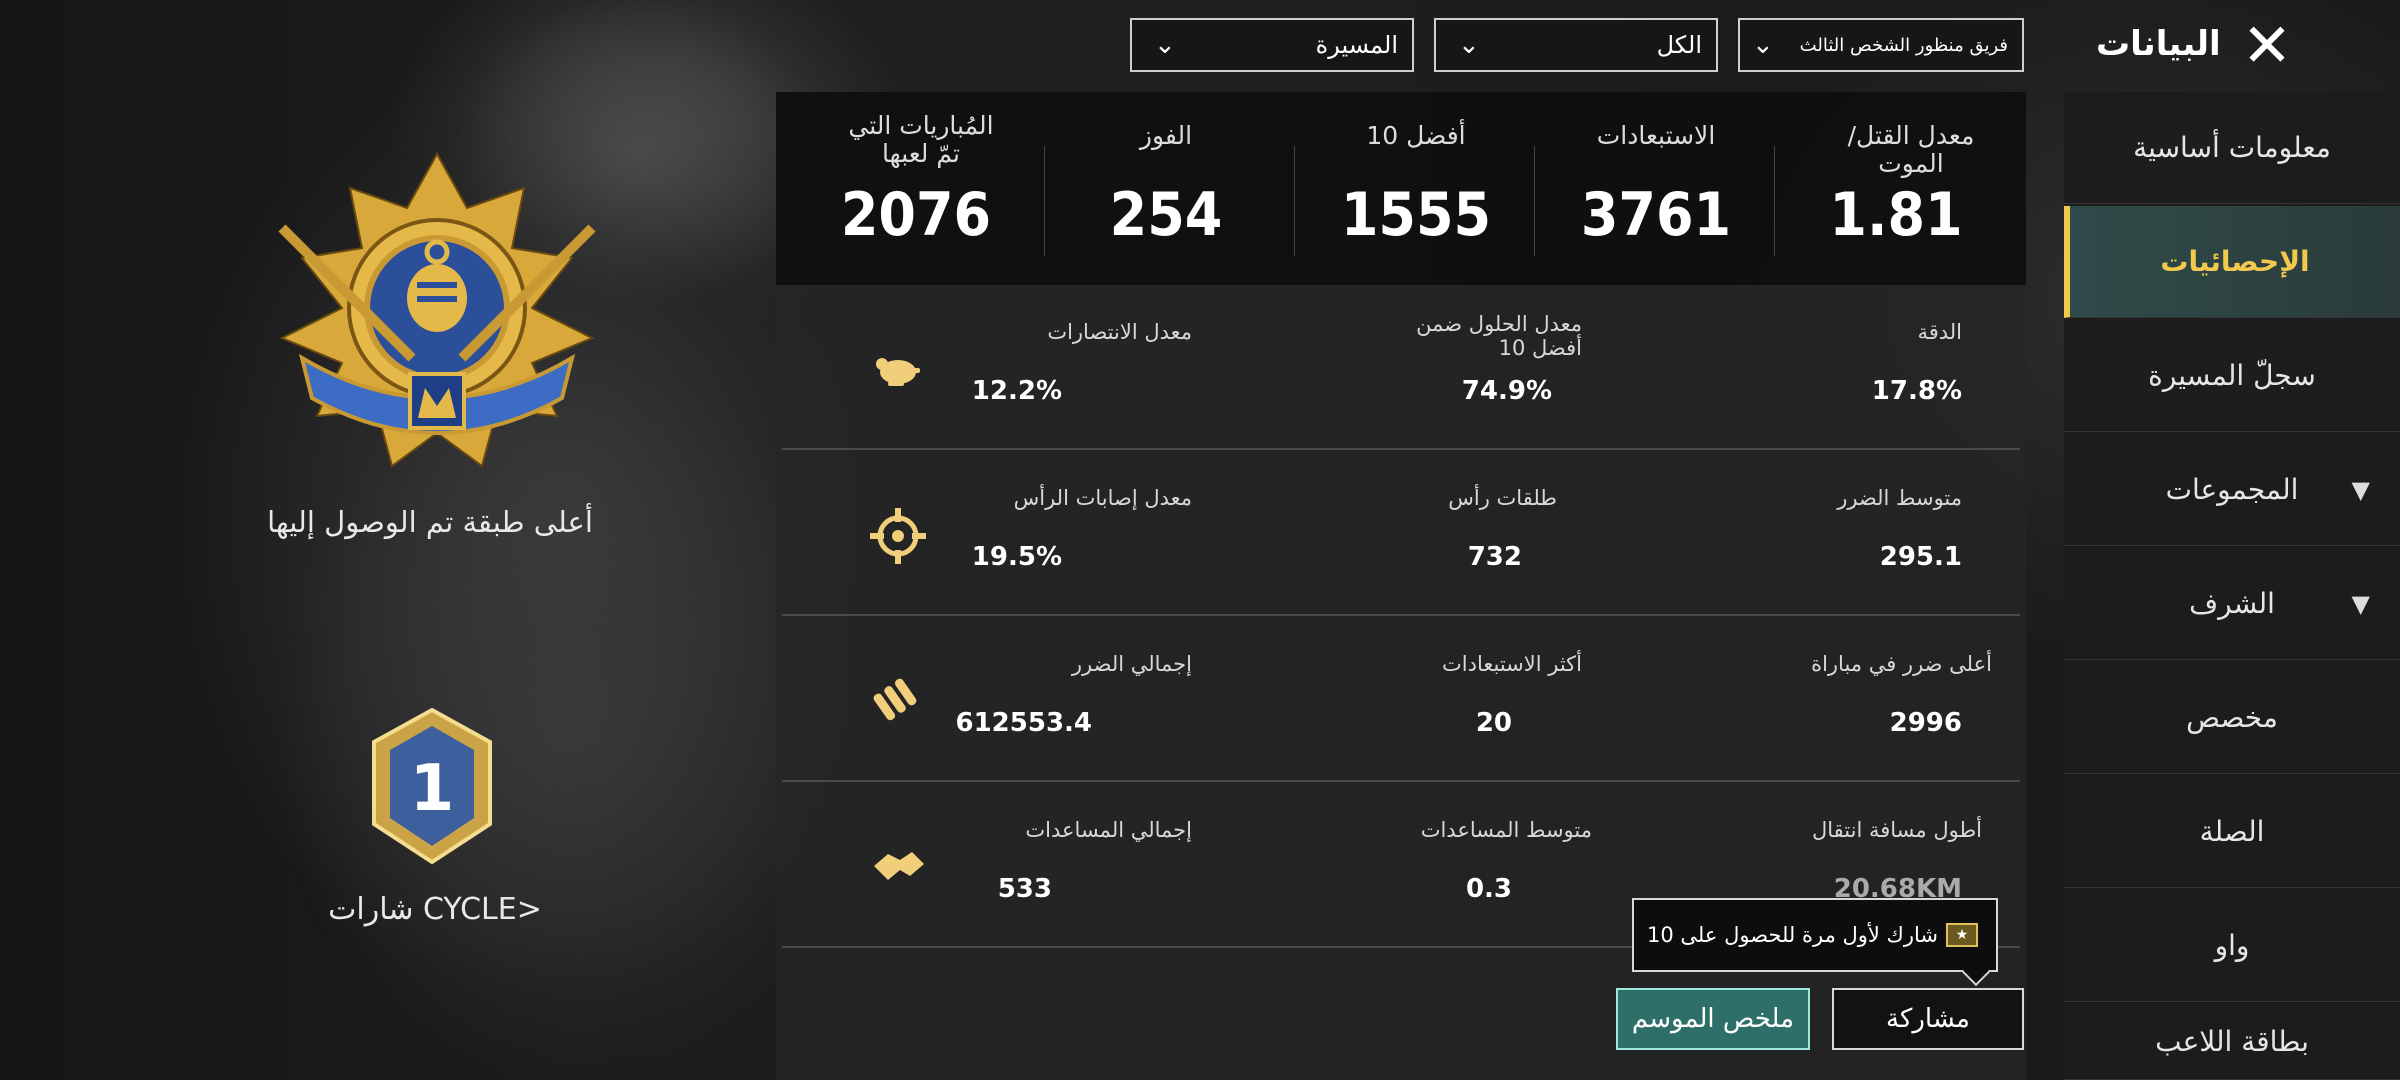 This screenshot has width=2400, height=1080. What do you see at coordinates (2232, 832) in the screenshot?
I see `sidebar-item-relation: الصلة` at bounding box center [2232, 832].